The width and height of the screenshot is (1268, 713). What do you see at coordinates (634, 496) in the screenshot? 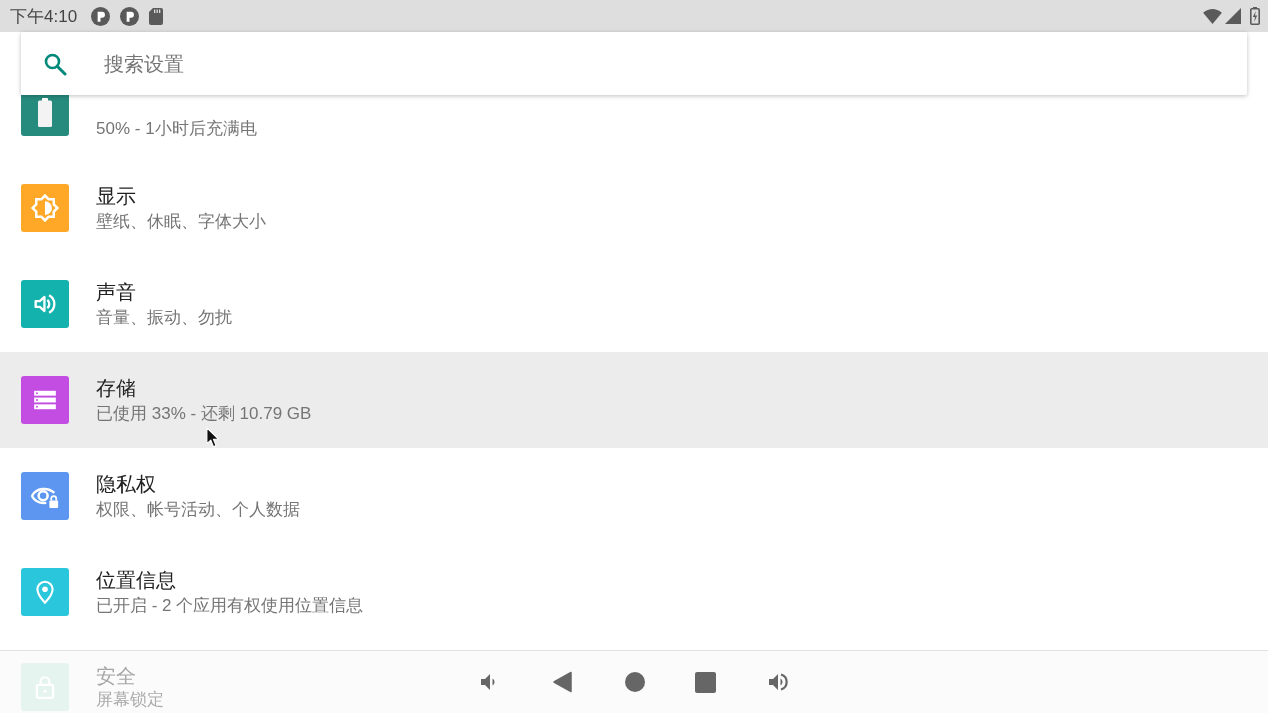
I see `settings-item: 隐私权 权限、帐号活动、个人数据` at bounding box center [634, 496].